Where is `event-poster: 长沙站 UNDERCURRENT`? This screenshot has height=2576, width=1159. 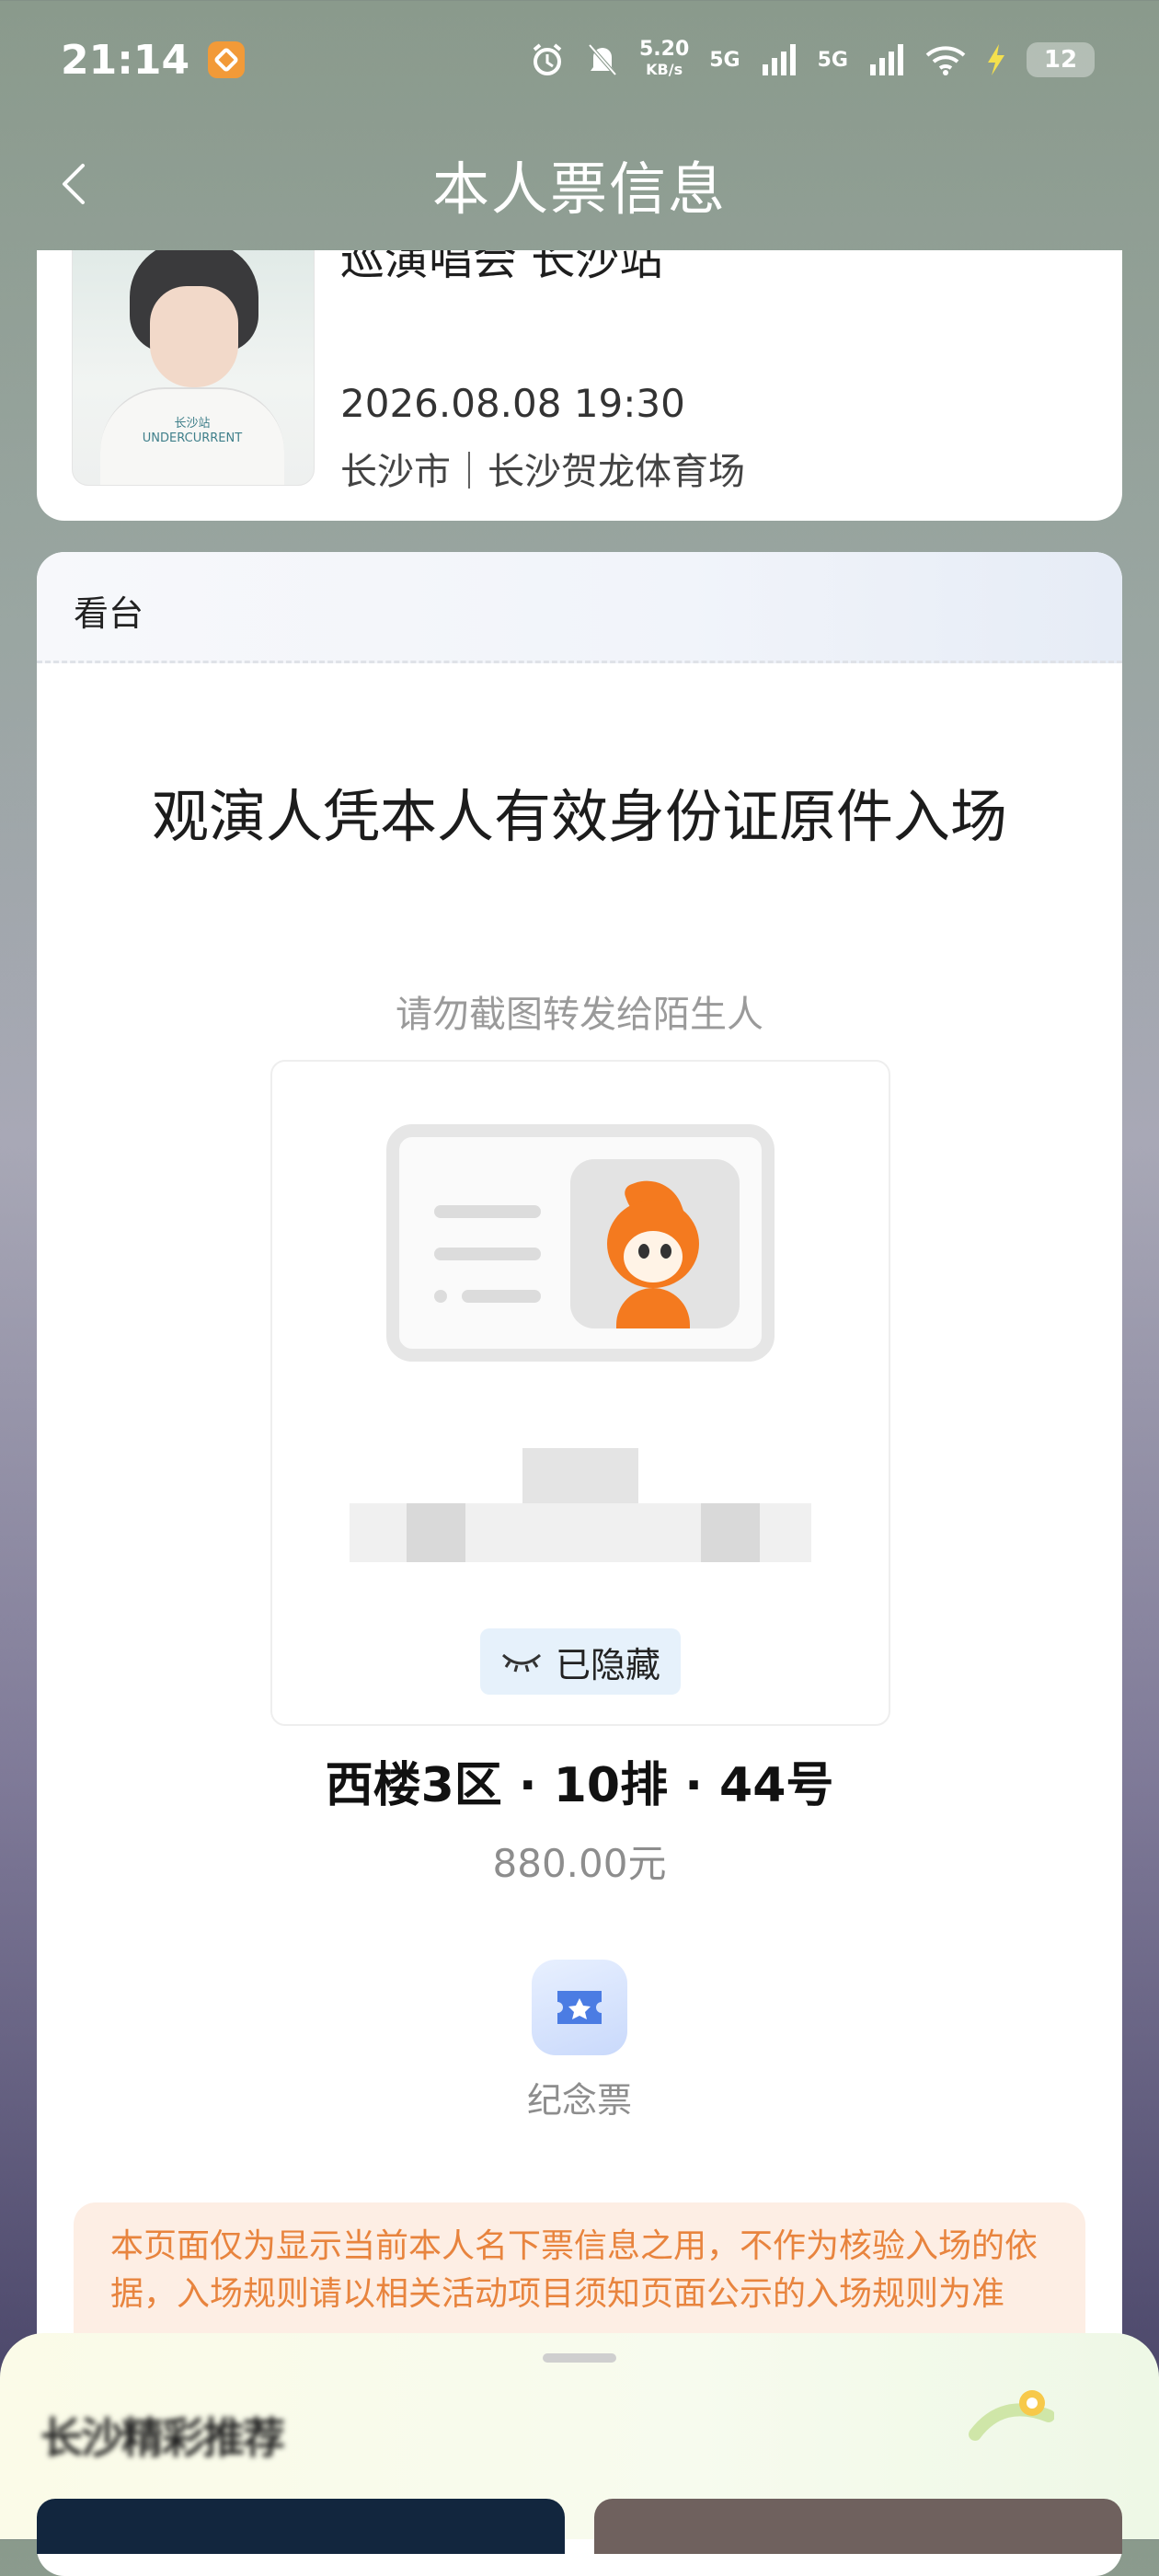
event-poster: 长沙站 UNDERCURRENT is located at coordinates (193, 368).